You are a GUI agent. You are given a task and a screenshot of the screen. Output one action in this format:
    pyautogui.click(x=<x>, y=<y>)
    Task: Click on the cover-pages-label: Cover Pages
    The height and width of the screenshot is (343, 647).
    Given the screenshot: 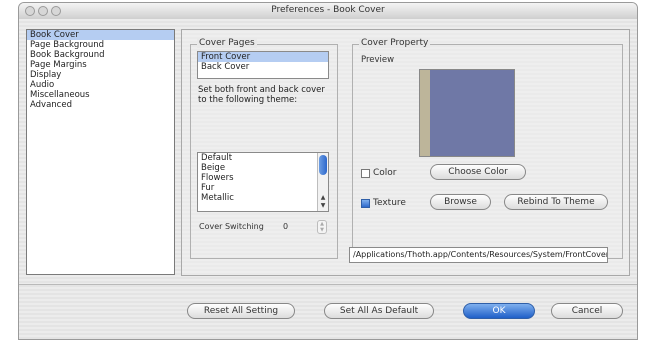 What is the action you would take?
    pyautogui.click(x=227, y=43)
    